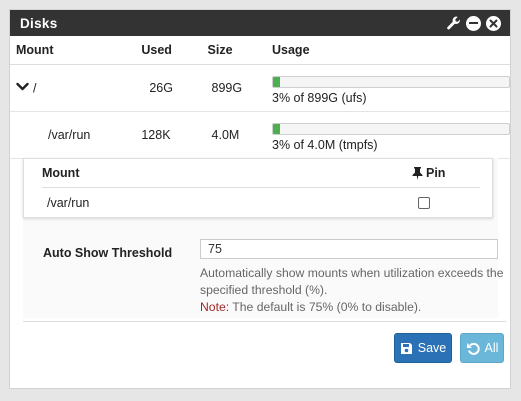 The image size is (521, 401). Describe the element at coordinates (69, 135) in the screenshot. I see `mount-name: /var/run` at that location.